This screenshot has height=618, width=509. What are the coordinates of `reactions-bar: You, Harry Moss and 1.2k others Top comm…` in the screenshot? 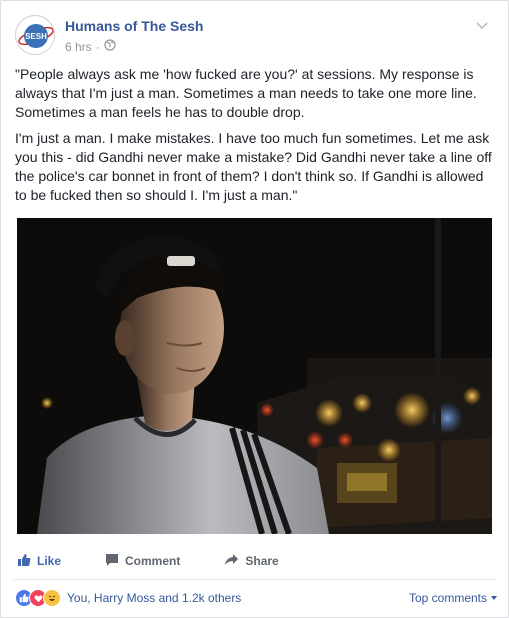 It's located at (256, 598).